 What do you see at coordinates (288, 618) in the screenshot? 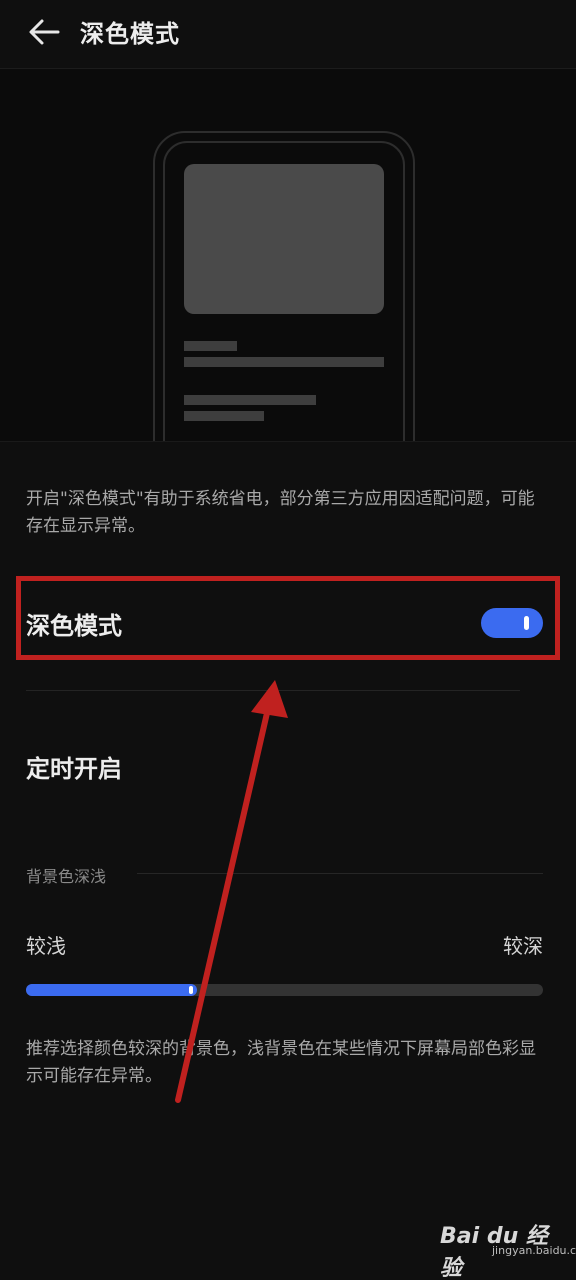
I see `annotation-highlight-box` at bounding box center [288, 618].